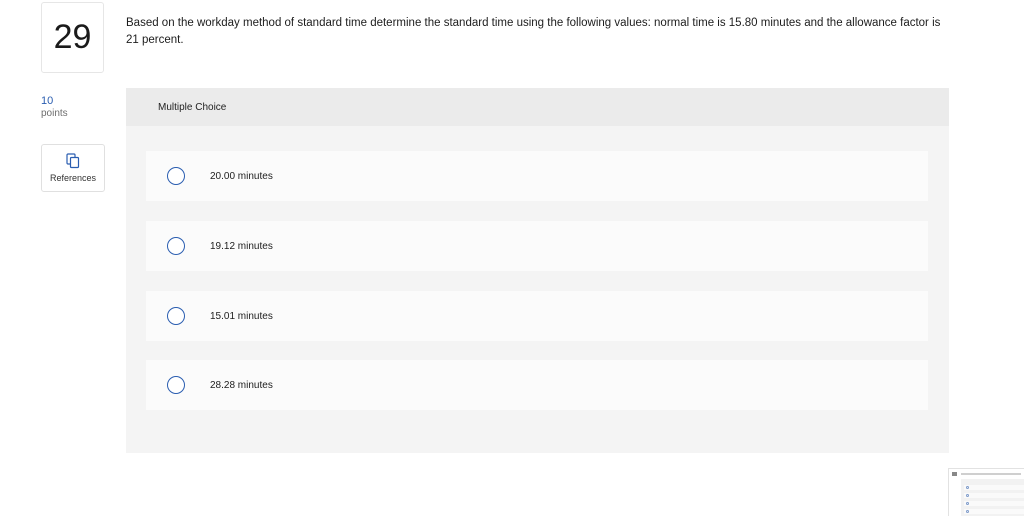 This screenshot has height=516, width=1024. What do you see at coordinates (537, 176) in the screenshot?
I see `answer-option: 20.00 minutes` at bounding box center [537, 176].